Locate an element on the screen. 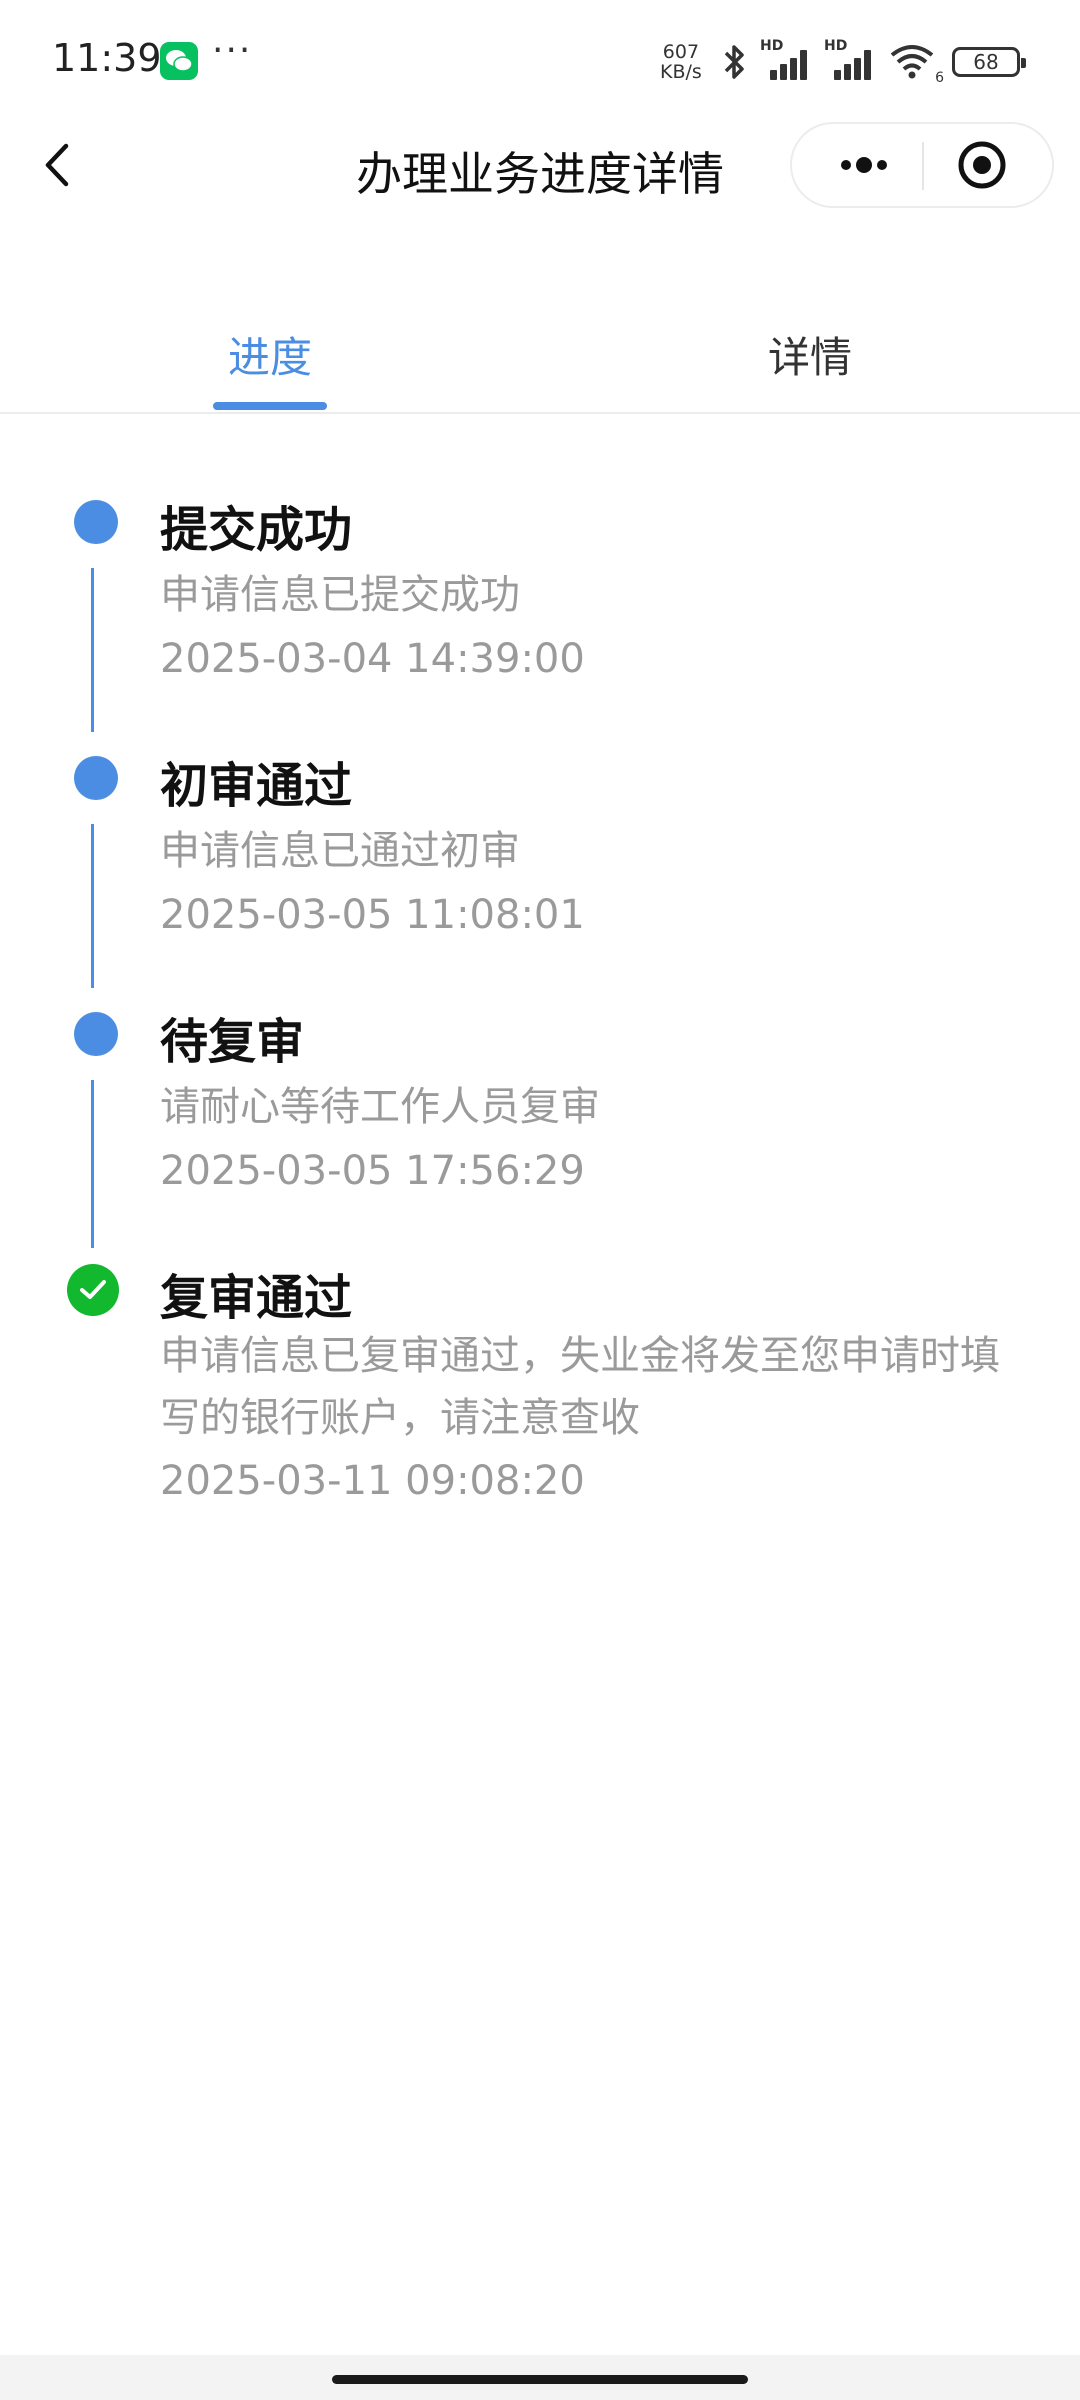 Image resolution: width=1080 pixels, height=2400 pixels. mini-program-capsule is located at coordinates (922, 165).